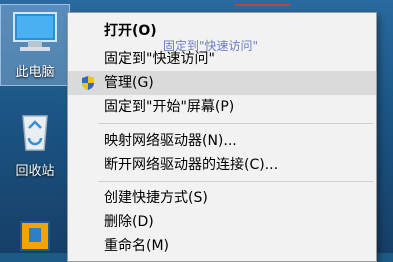 The height and width of the screenshot is (262, 393). Describe the element at coordinates (156, 198) in the screenshot. I see `menu-item-create-shortcut-label: 创建快捷方式(S)` at that location.